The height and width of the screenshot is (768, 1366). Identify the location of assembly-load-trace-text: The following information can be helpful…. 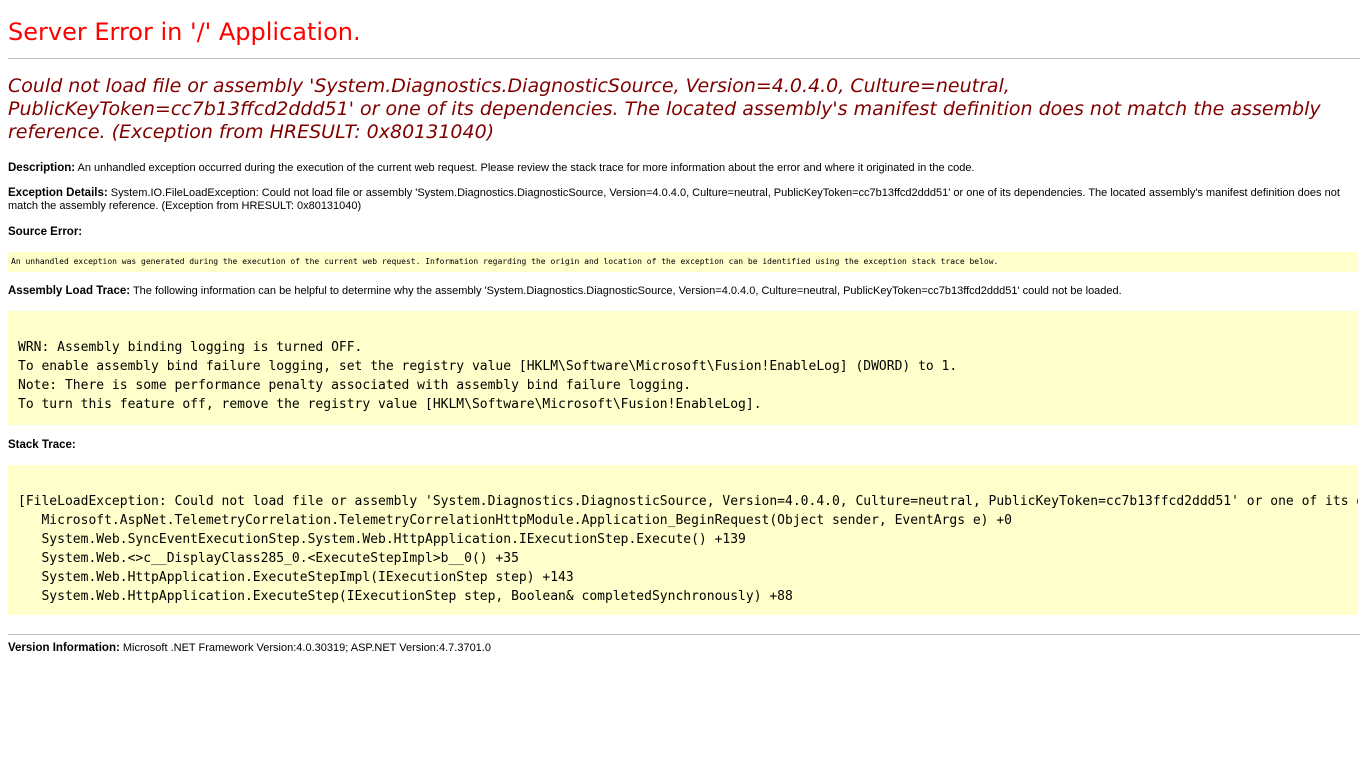
(627, 291).